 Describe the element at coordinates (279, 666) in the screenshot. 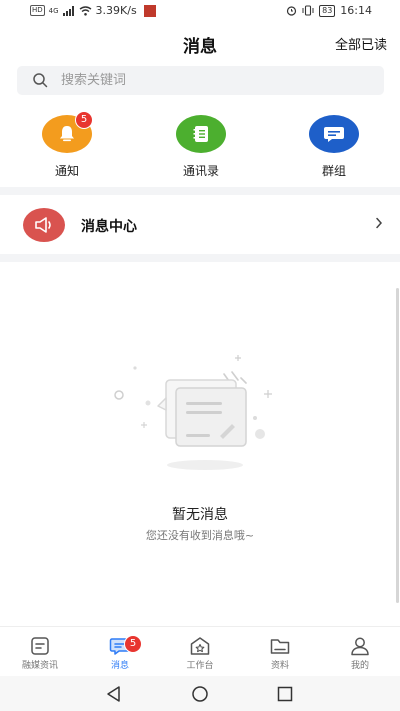

I see `tab-label: 资料` at that location.